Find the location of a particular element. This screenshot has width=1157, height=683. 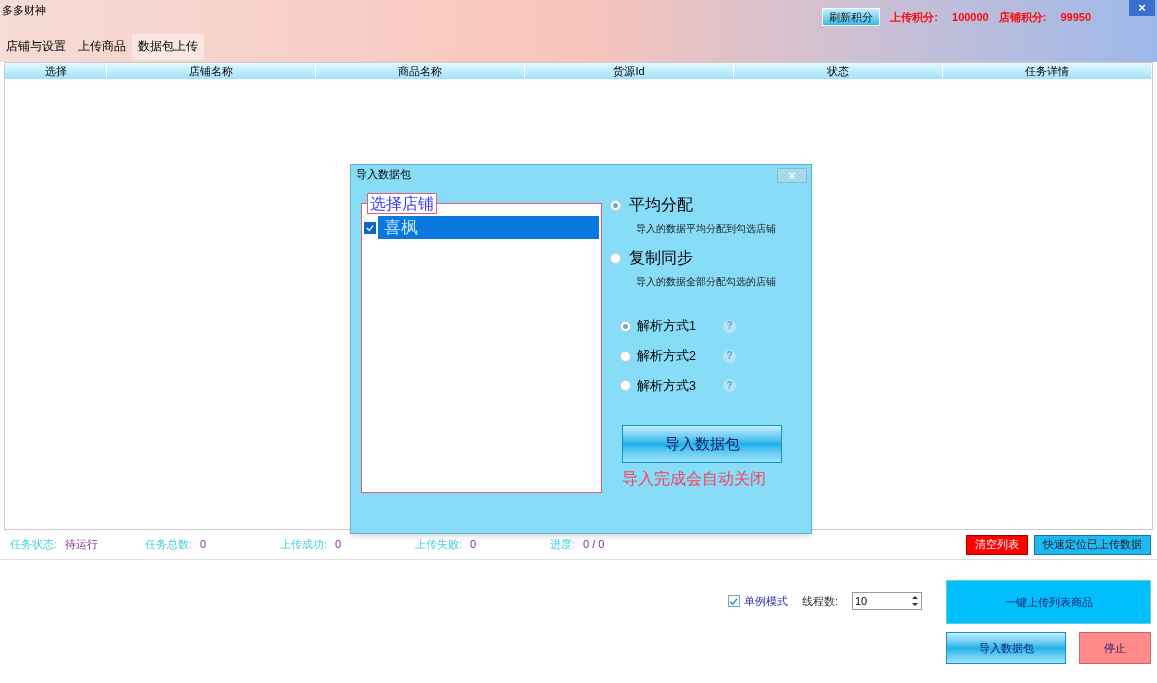

threads-label: 线程数: is located at coordinates (819, 601).